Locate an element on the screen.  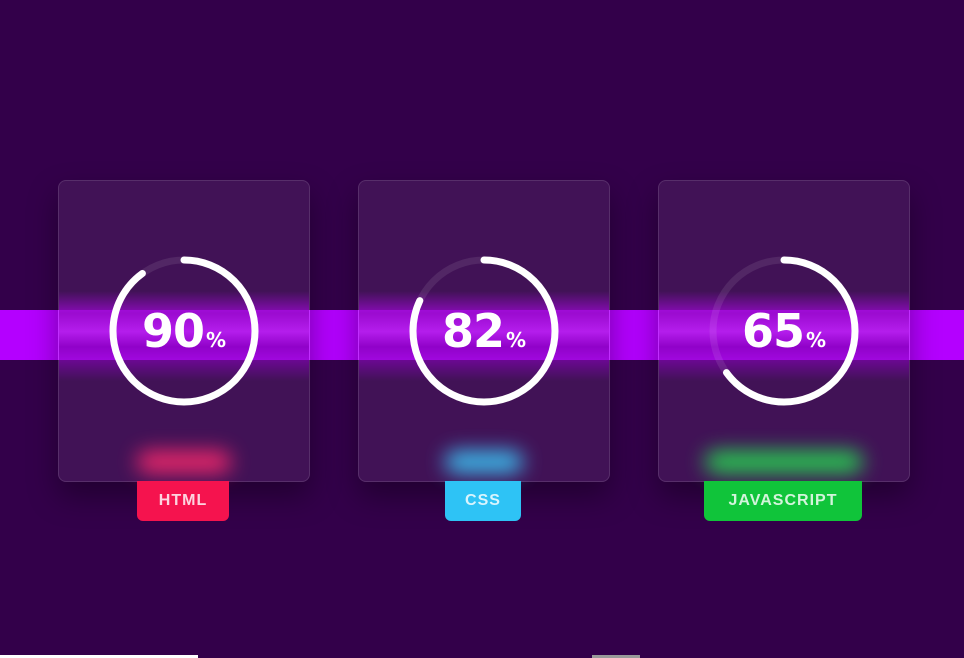
skill-label-badge: HTML is located at coordinates (183, 501).